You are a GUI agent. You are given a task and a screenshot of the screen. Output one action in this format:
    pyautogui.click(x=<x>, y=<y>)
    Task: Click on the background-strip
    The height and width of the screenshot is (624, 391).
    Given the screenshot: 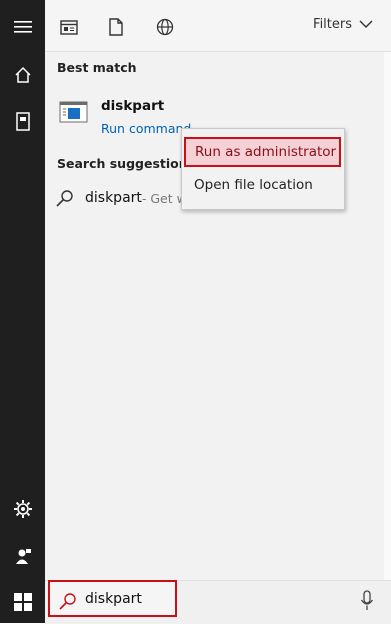 What is the action you would take?
    pyautogui.click(x=387, y=315)
    